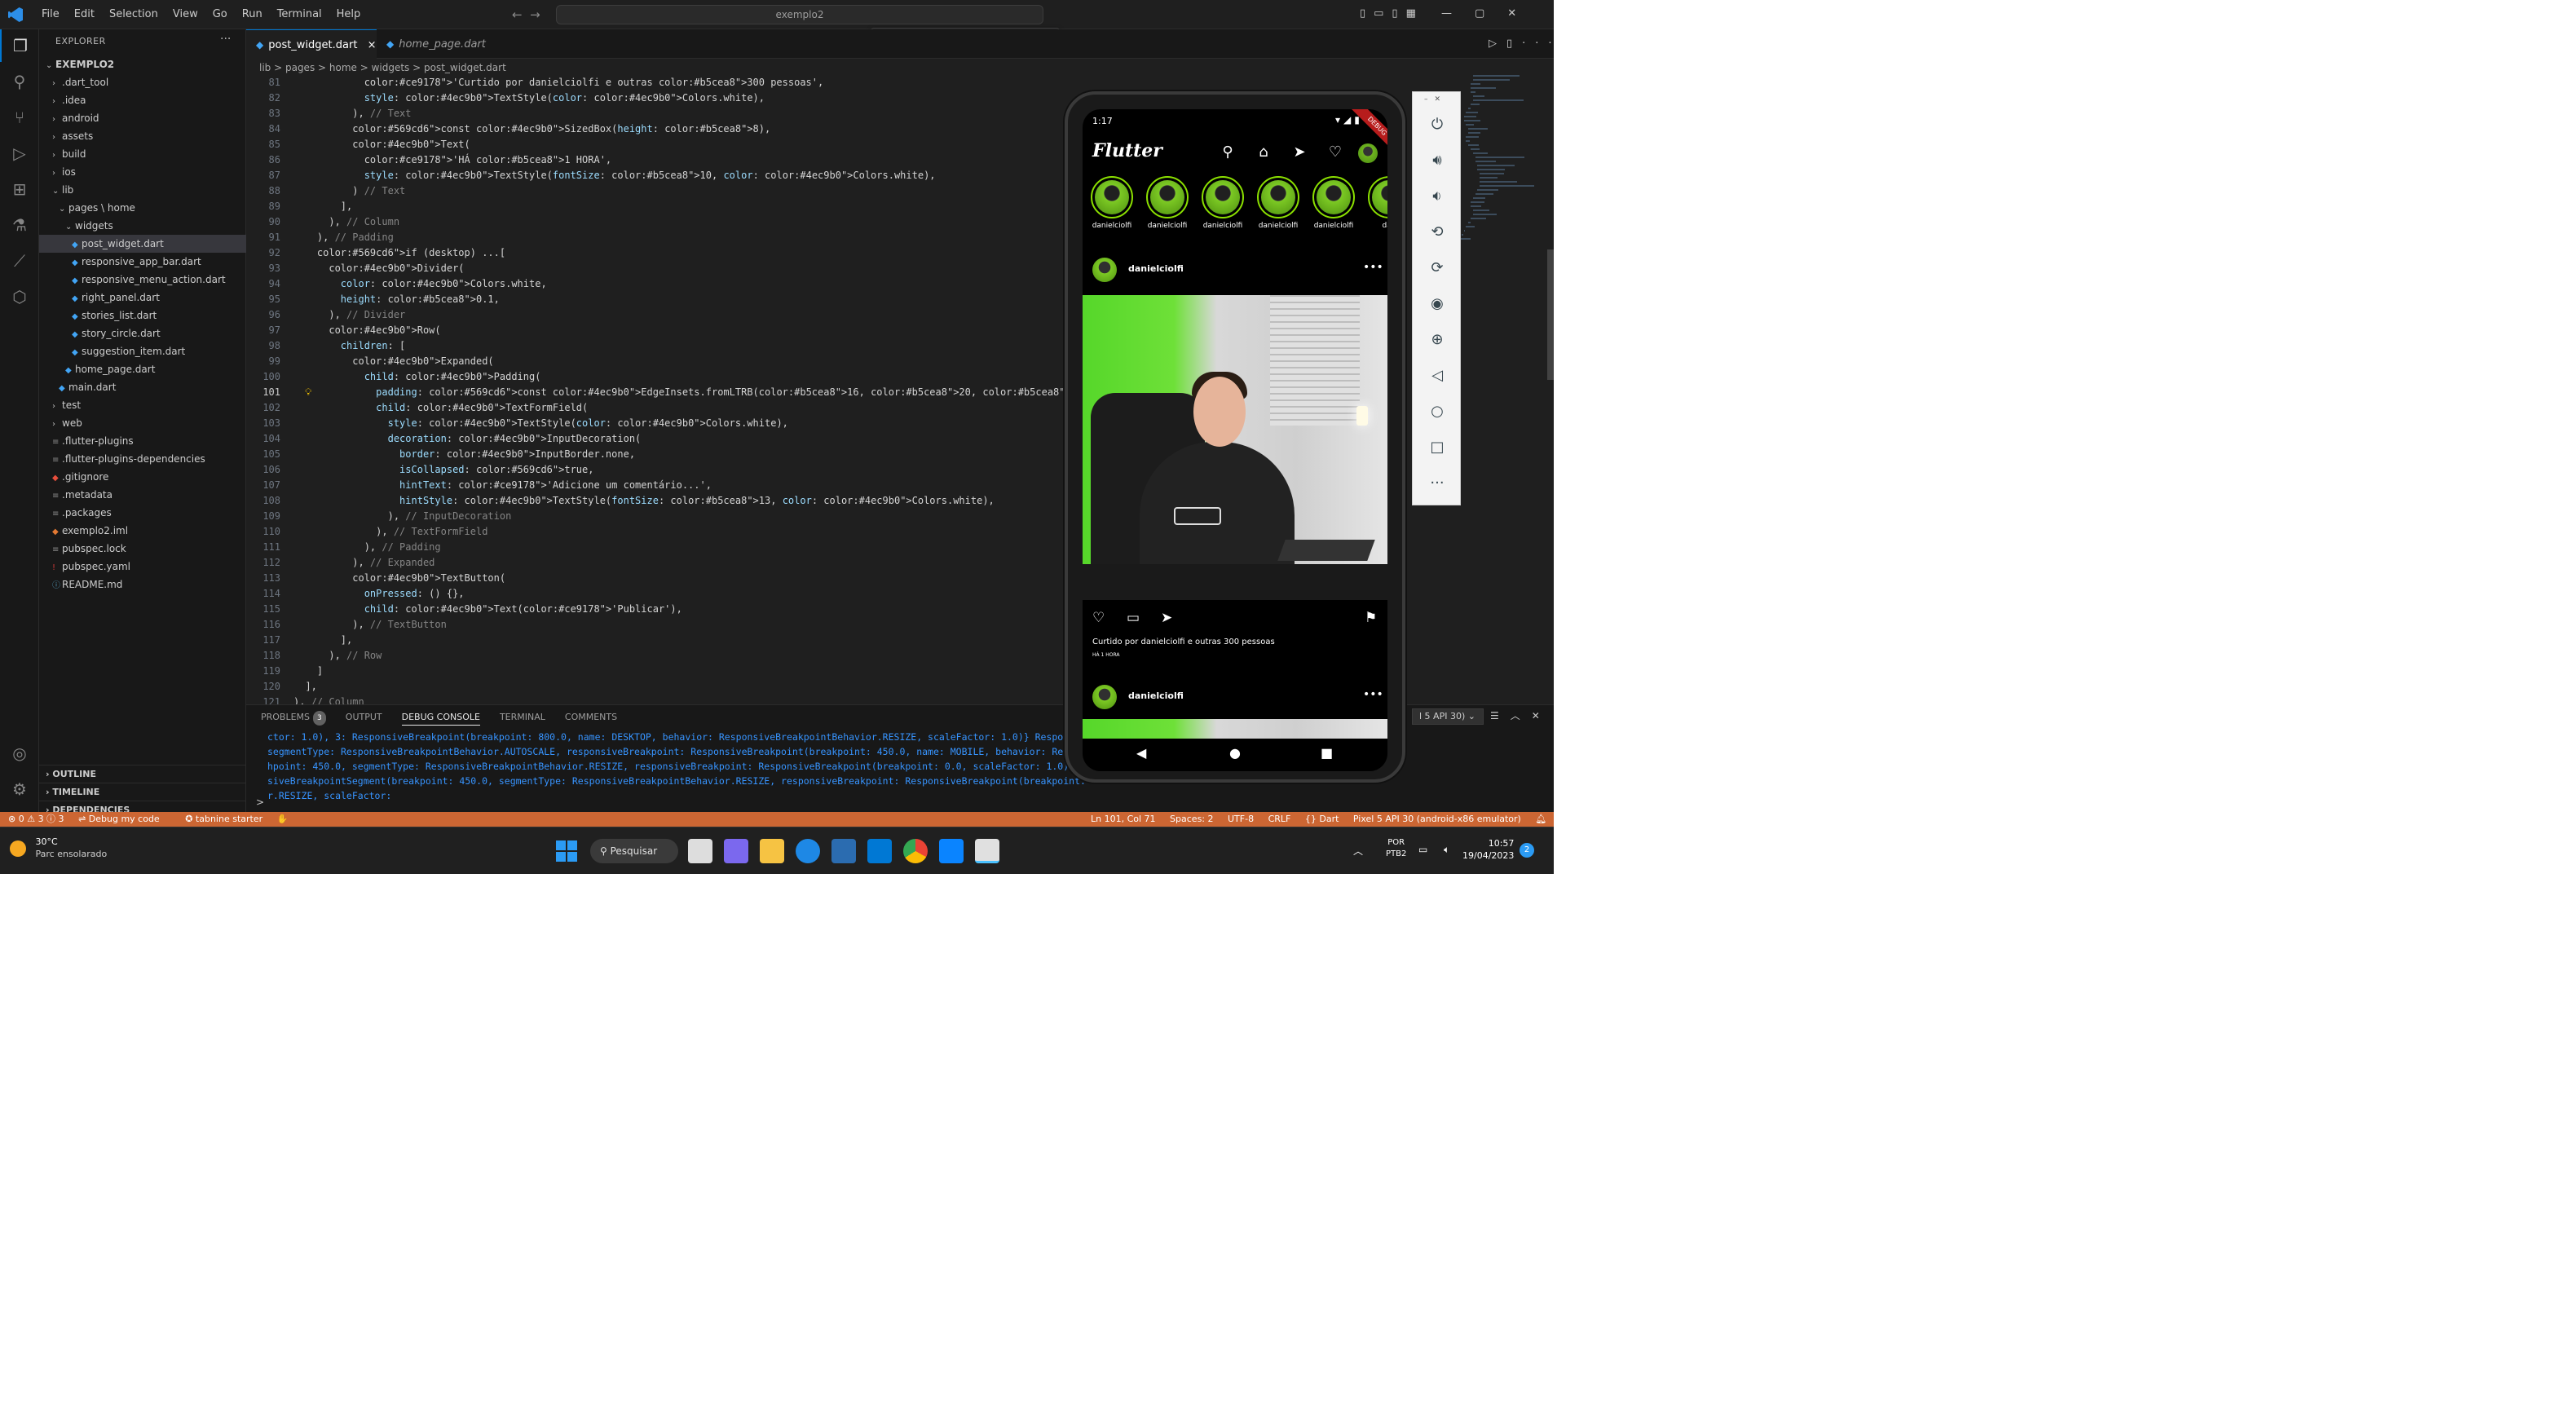 Image resolution: width=2576 pixels, height=1425 pixels. I want to click on indentation: Spaces: 2, so click(1191, 819).